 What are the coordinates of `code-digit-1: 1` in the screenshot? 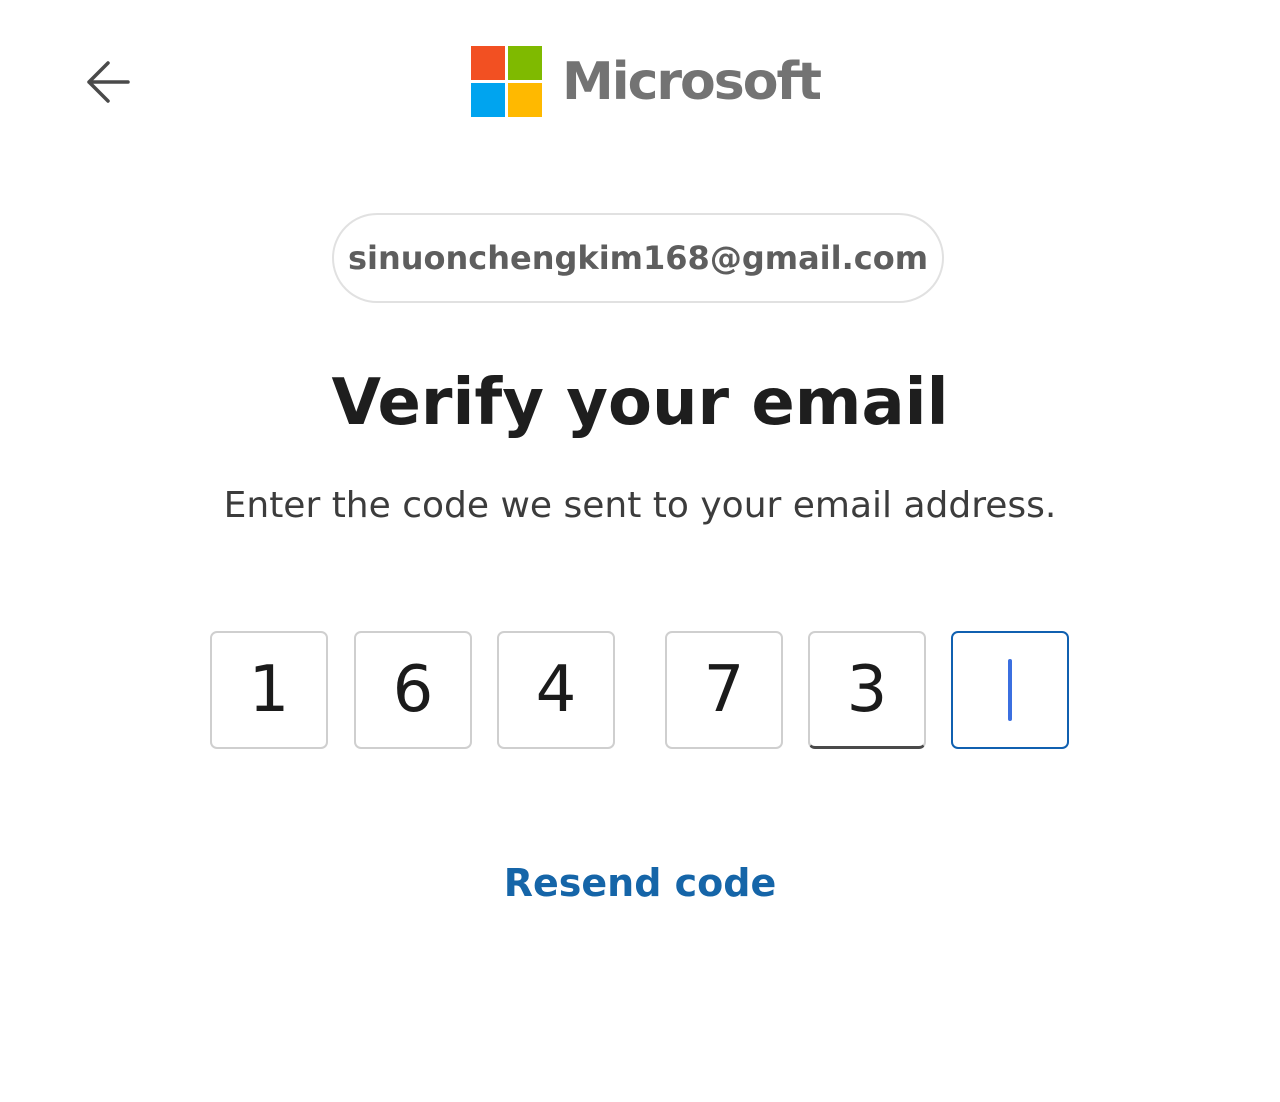 It's located at (269, 690).